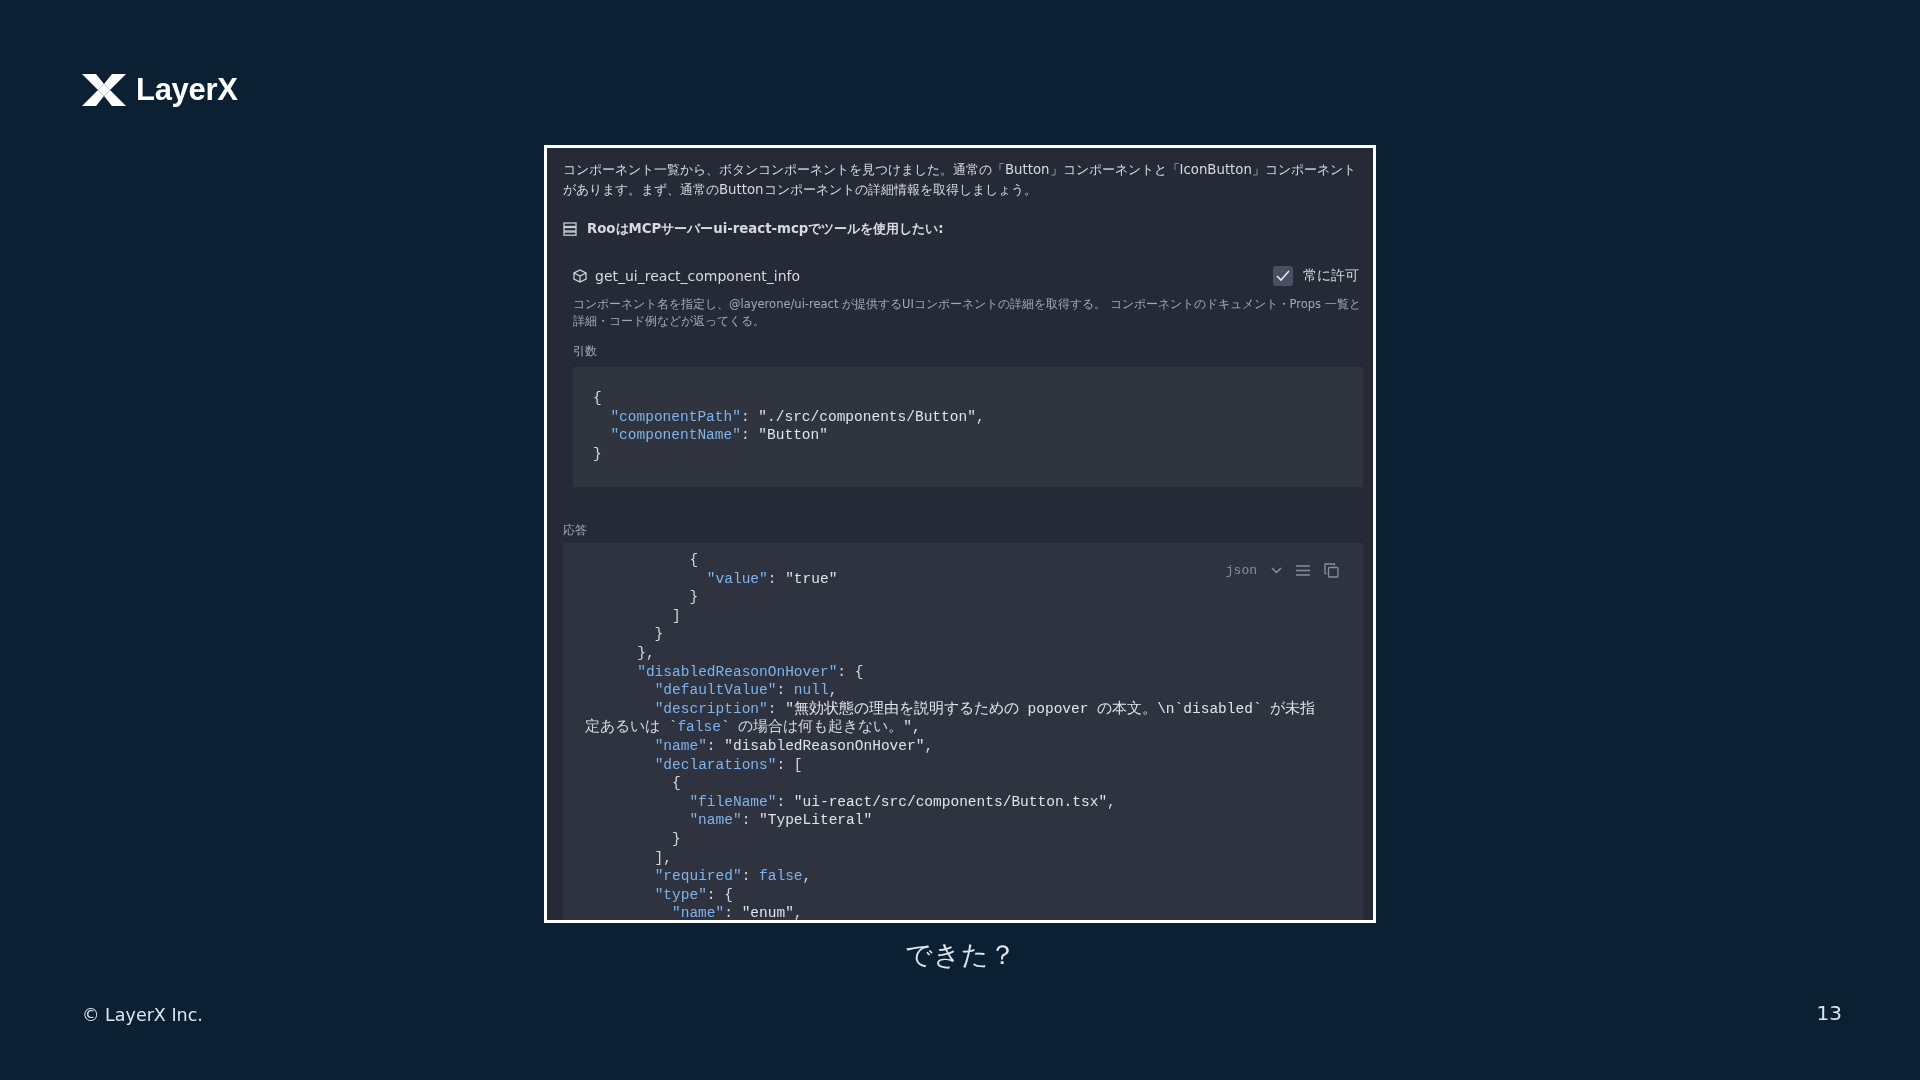  I want to click on response-label: 応答, so click(575, 530).